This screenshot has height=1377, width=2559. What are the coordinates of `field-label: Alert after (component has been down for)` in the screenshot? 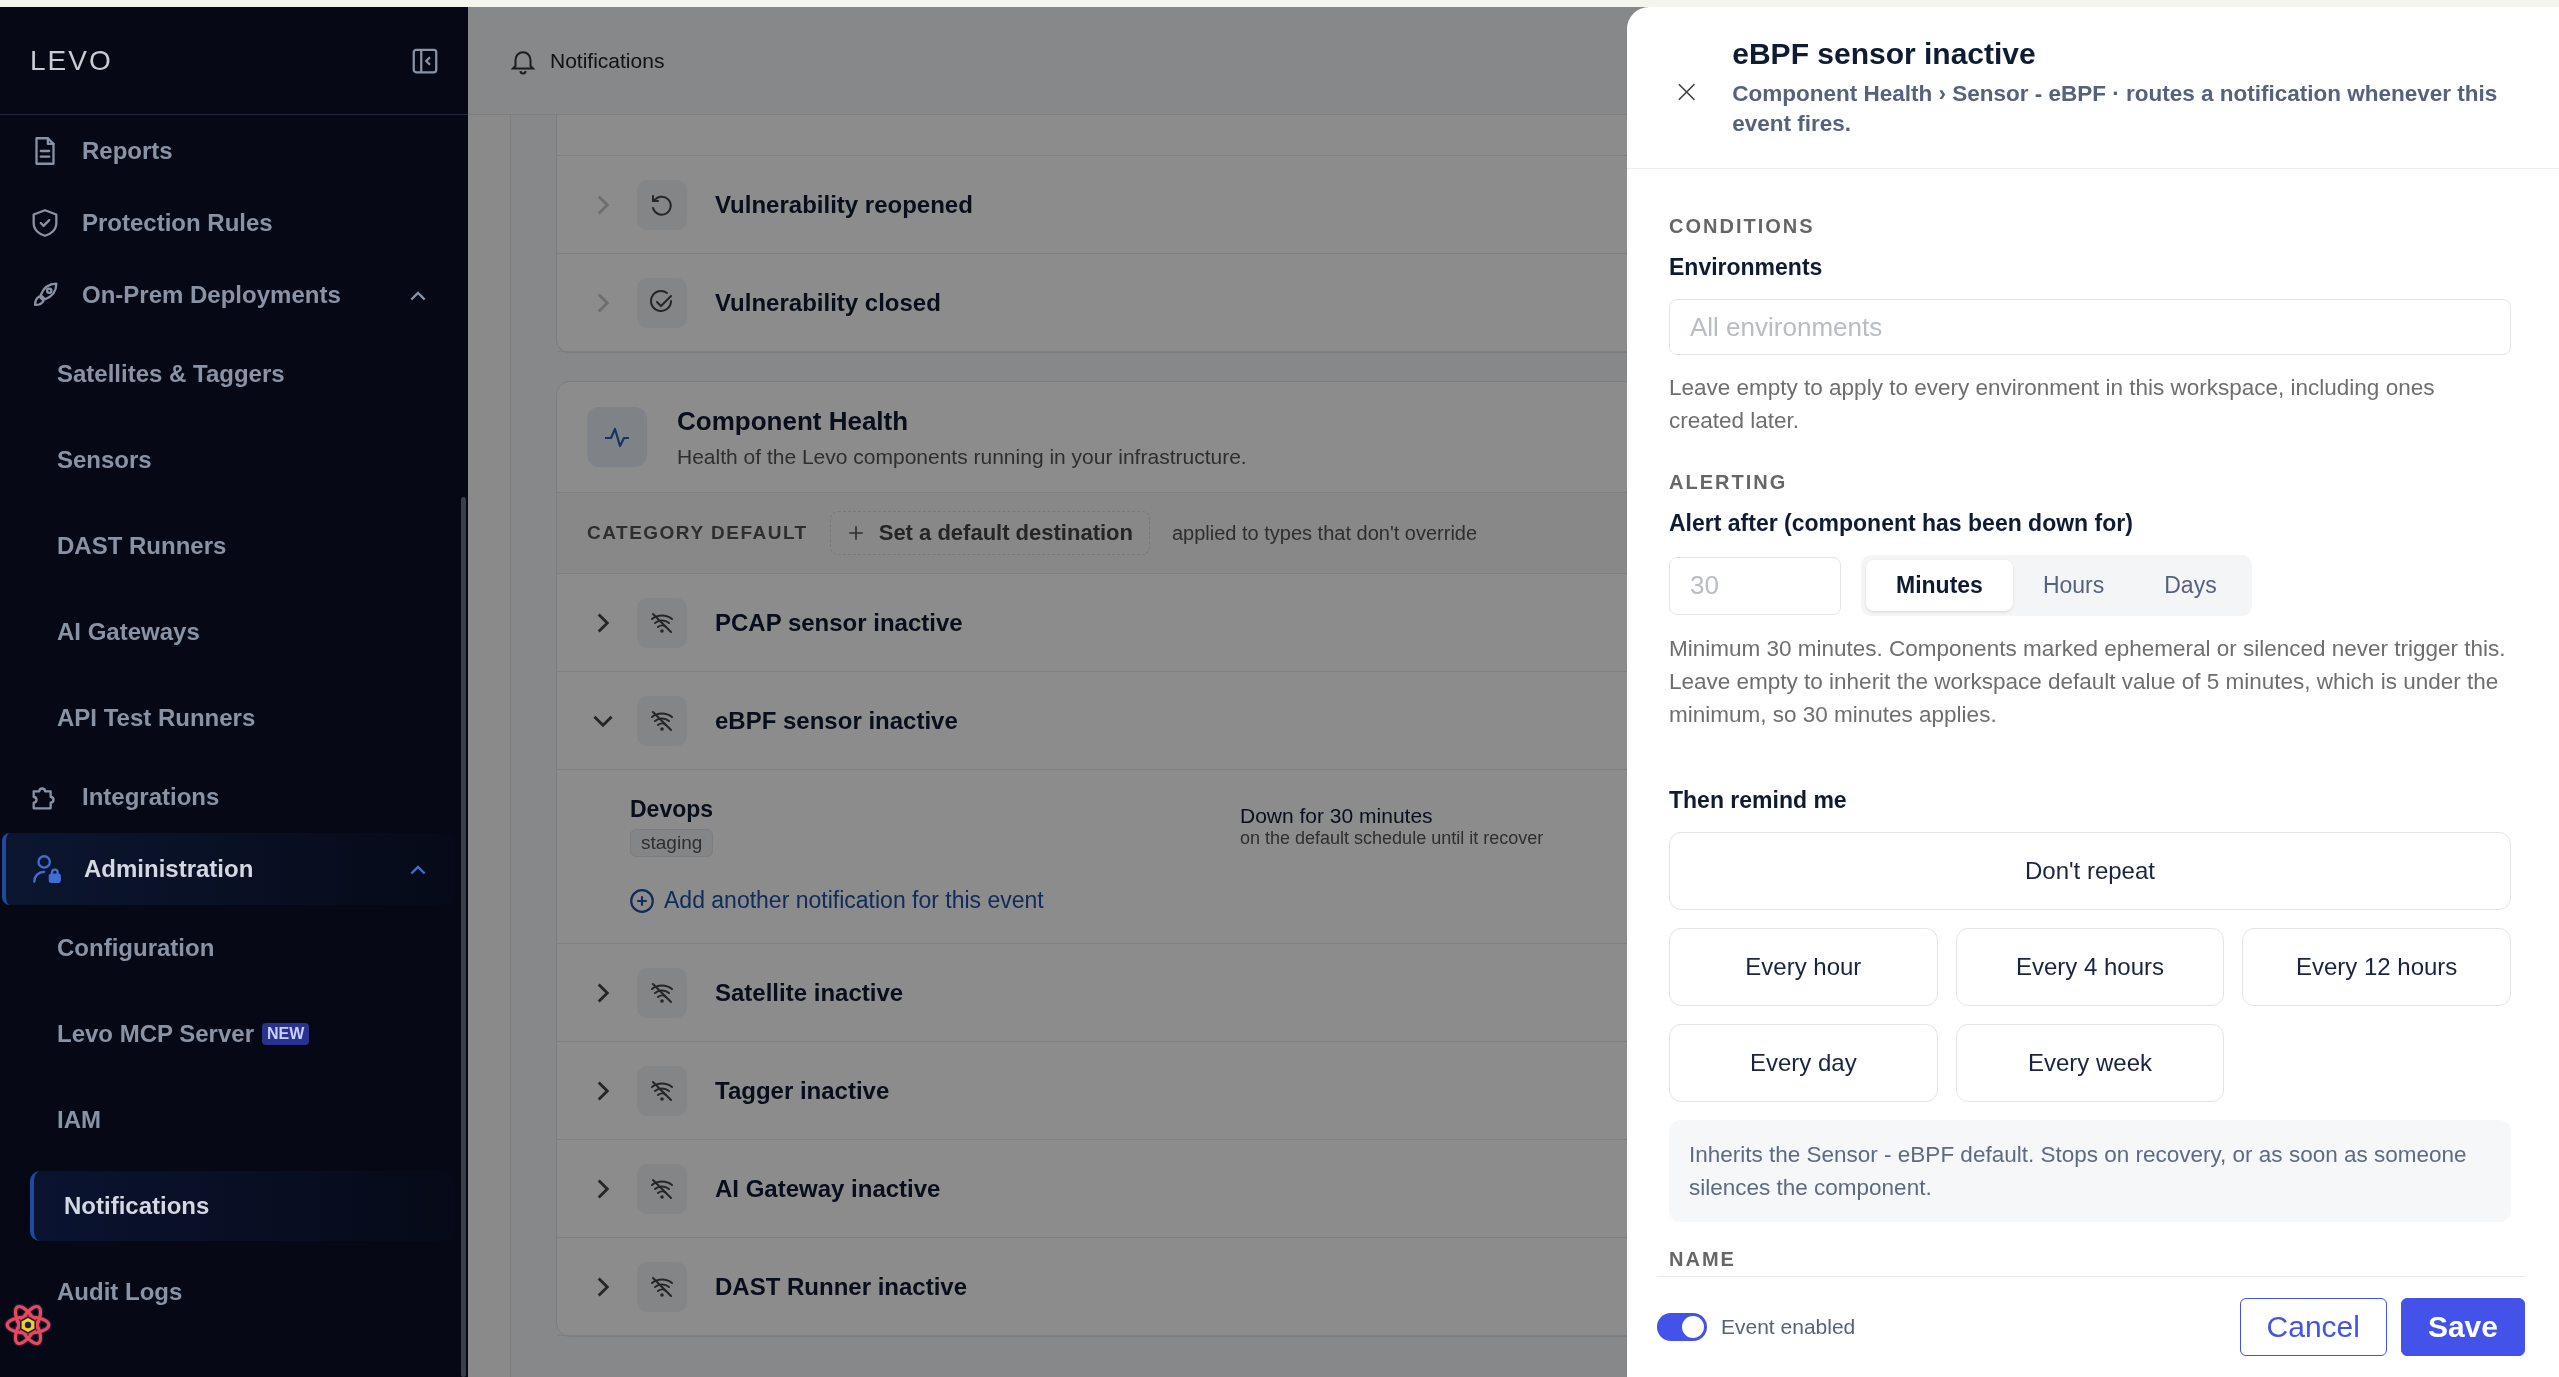 It's located at (1901, 523).